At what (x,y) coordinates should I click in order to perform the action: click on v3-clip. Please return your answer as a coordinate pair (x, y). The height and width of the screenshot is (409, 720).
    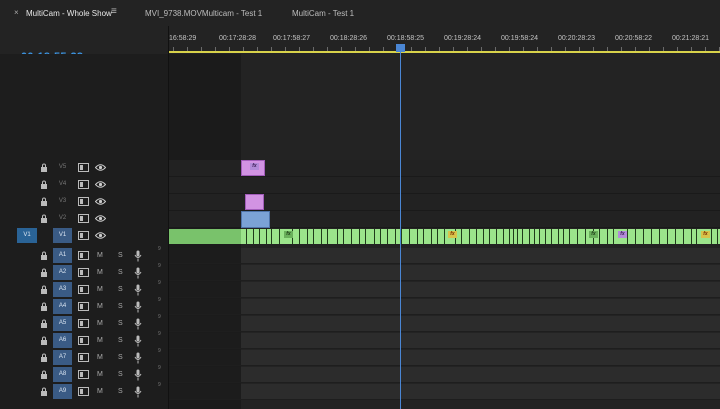
    Looking at the image, I should click on (254, 202).